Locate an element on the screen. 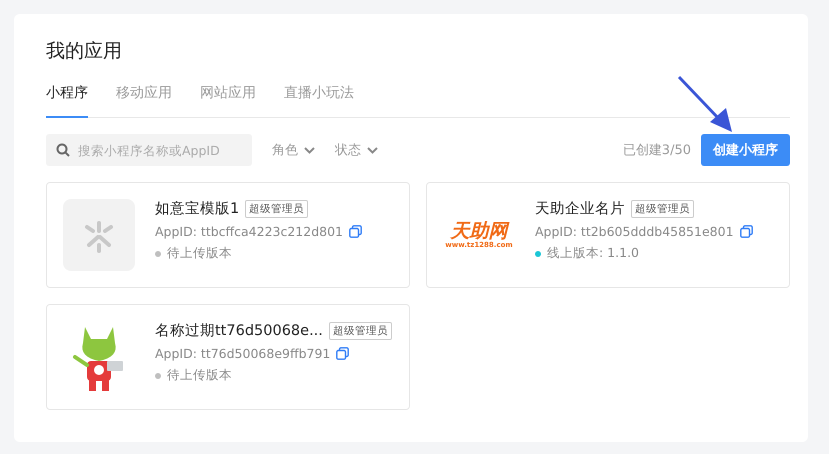  tab: 移动应用 is located at coordinates (144, 101).